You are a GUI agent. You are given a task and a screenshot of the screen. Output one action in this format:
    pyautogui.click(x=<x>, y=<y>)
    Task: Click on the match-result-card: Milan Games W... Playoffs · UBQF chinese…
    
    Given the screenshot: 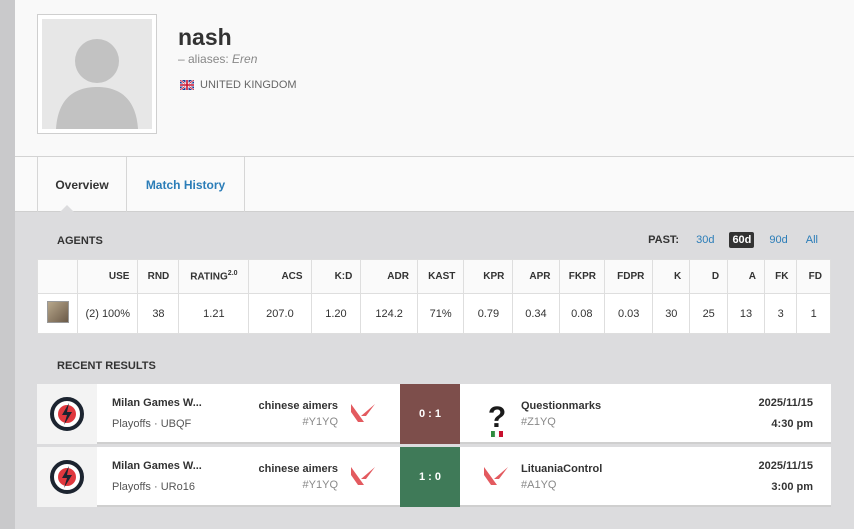 What is the action you would take?
    pyautogui.click(x=434, y=414)
    